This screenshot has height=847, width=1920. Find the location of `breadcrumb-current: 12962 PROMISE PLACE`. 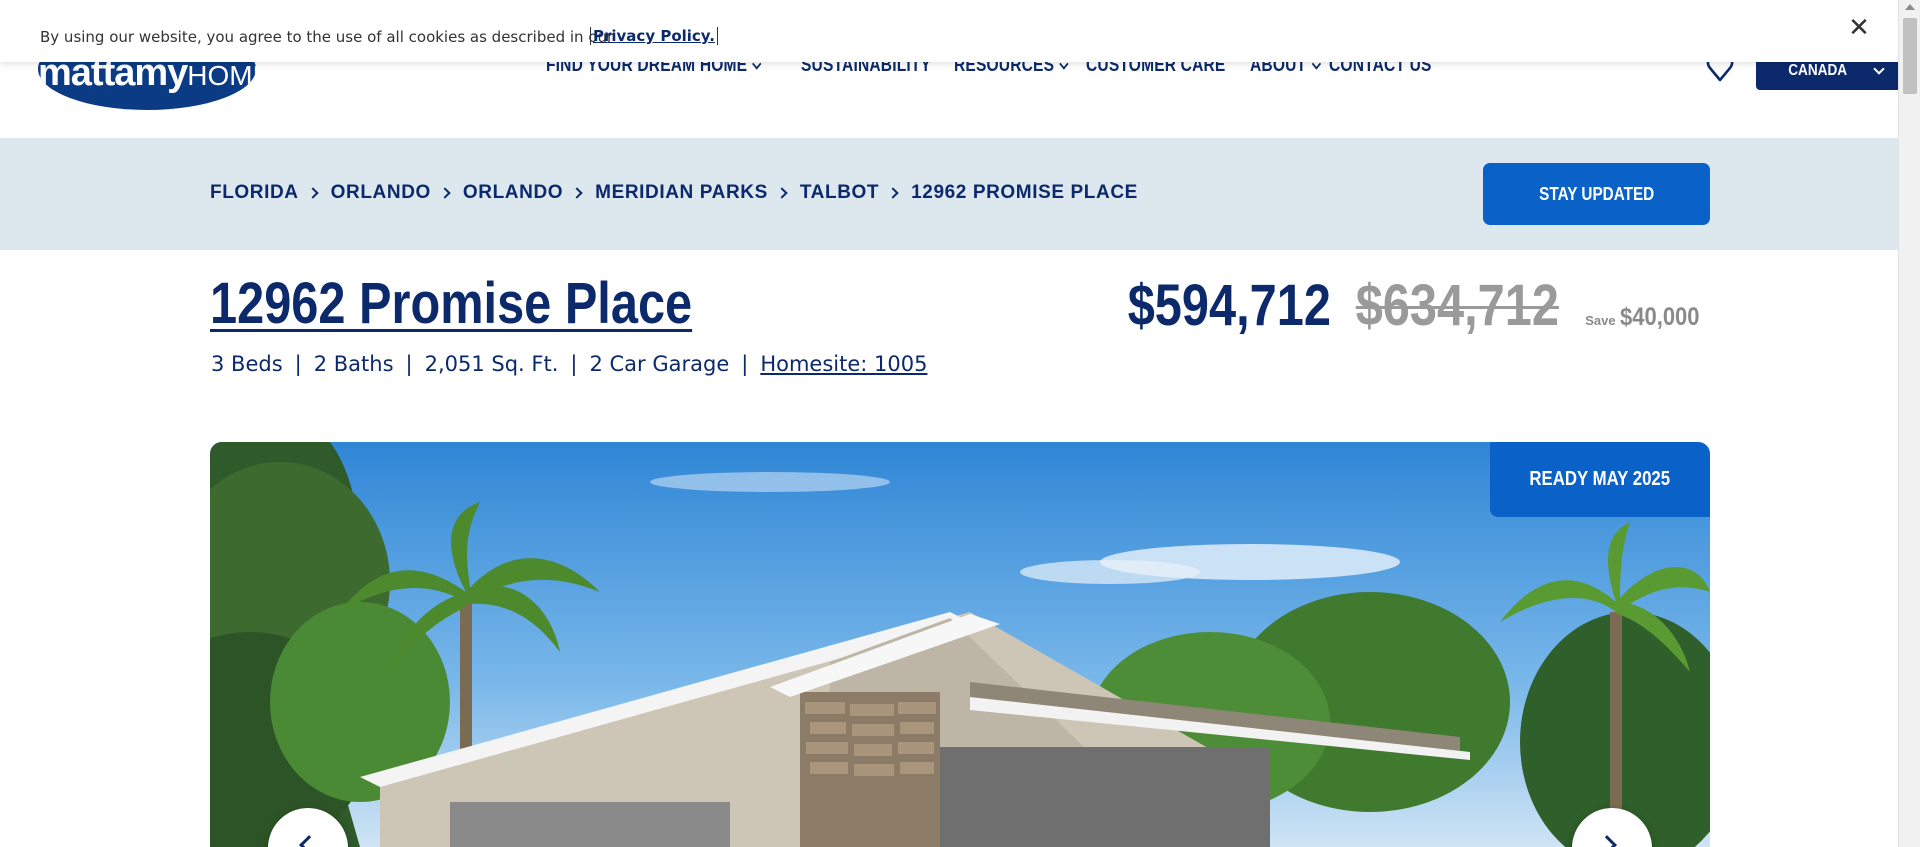

breadcrumb-current: 12962 PROMISE PLACE is located at coordinates (1024, 192).